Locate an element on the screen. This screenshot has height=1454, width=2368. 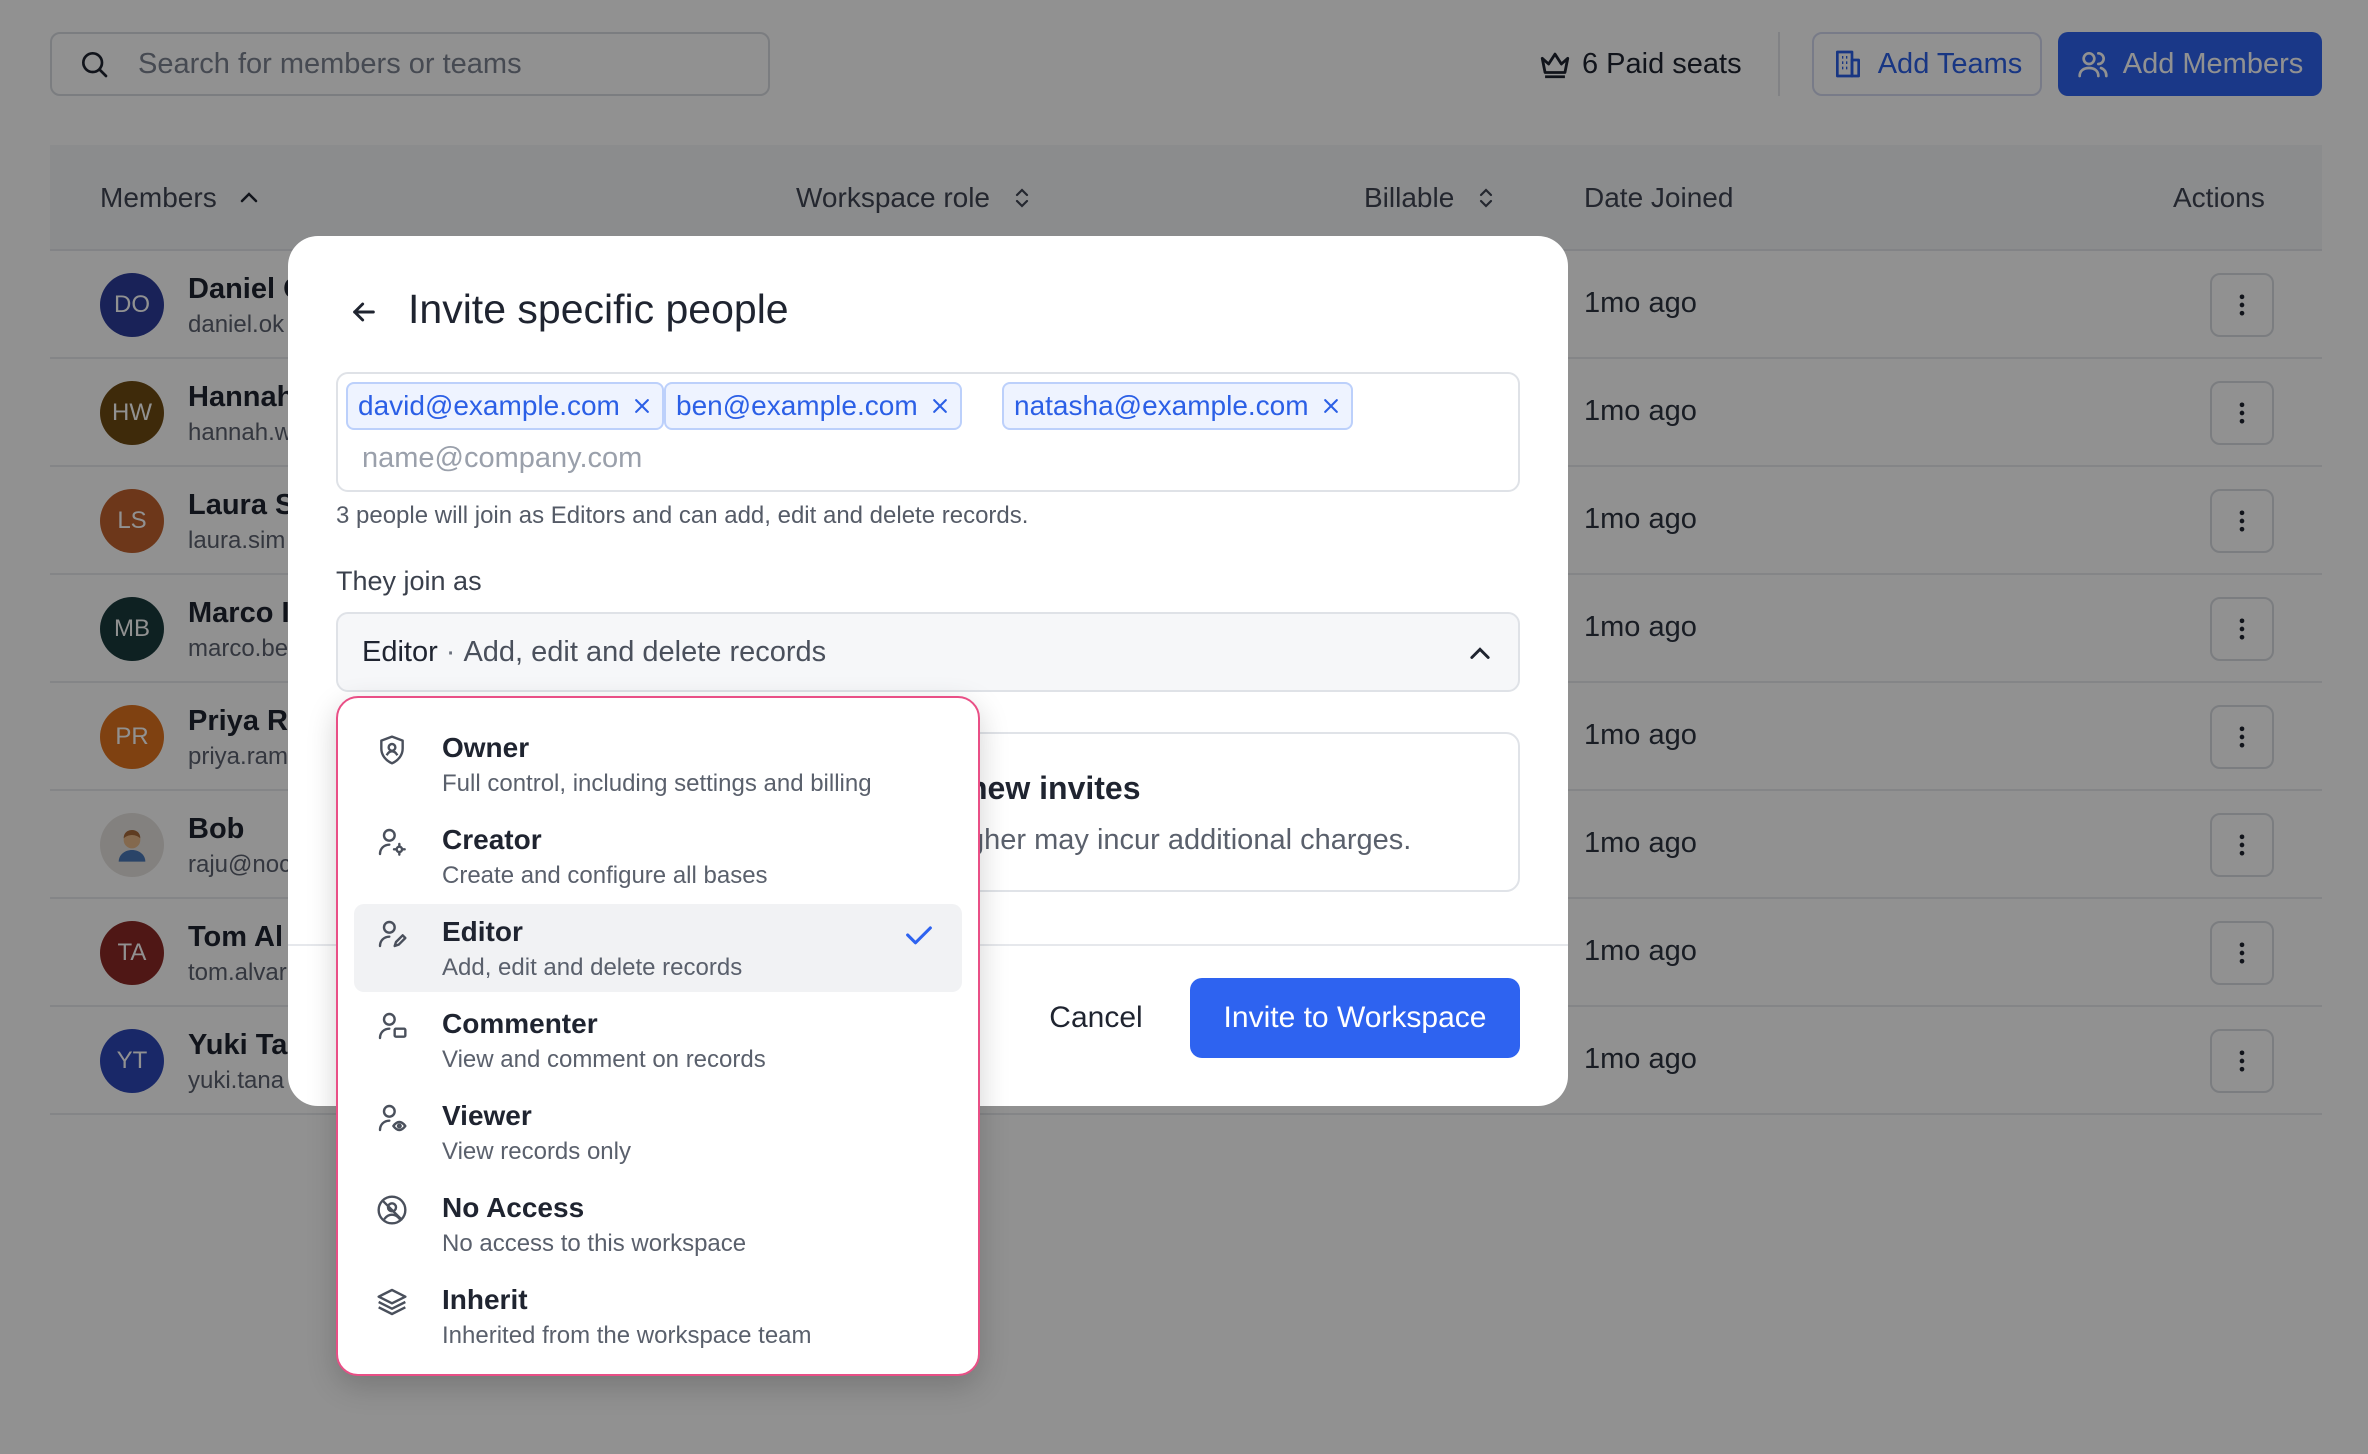
role-option-title: Inherit is located at coordinates (485, 1299).